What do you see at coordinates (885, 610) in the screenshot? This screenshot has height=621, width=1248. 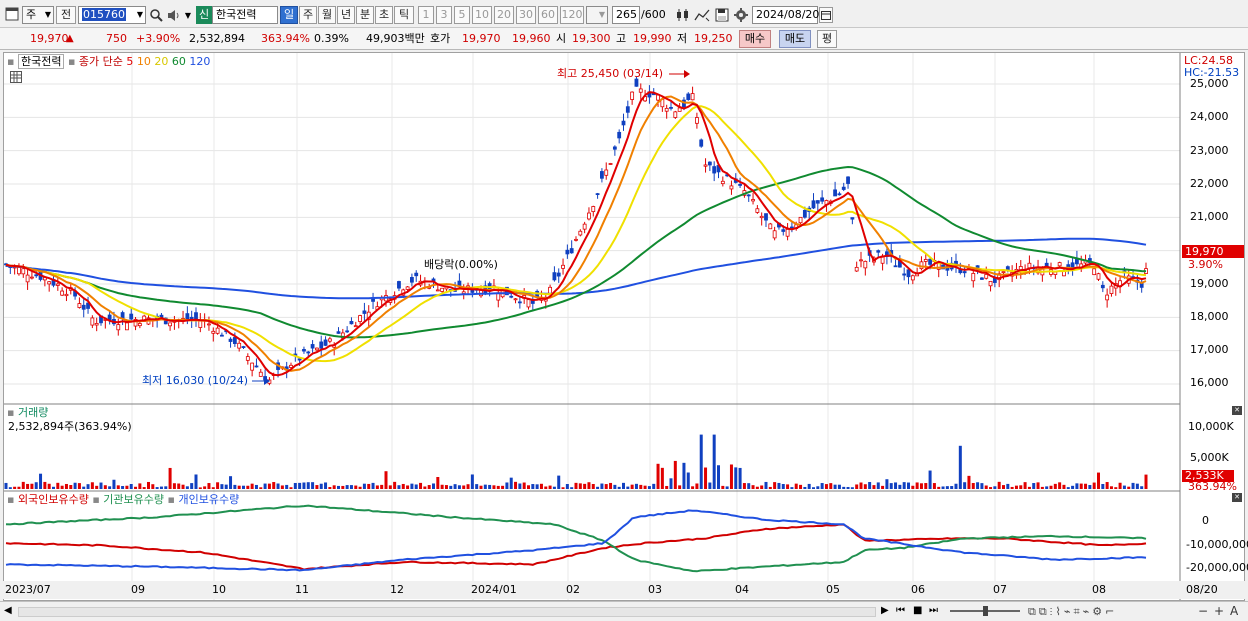 I see `scroll-right-icon: ▶` at bounding box center [885, 610].